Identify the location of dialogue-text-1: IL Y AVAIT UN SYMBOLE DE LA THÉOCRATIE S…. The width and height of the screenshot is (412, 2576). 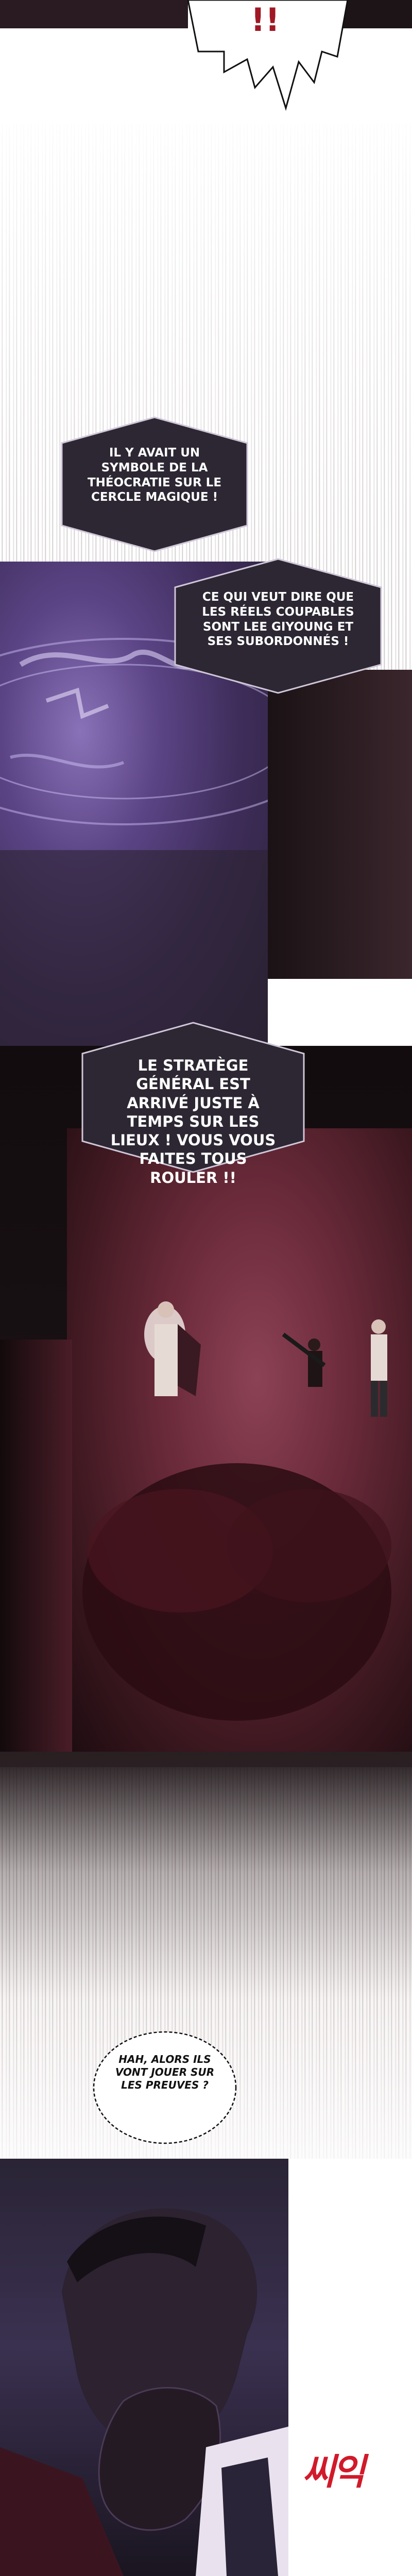
(154, 475).